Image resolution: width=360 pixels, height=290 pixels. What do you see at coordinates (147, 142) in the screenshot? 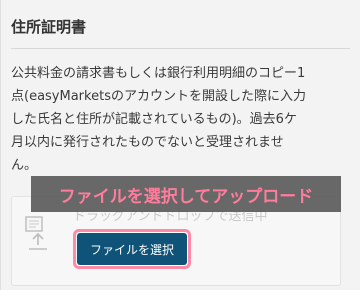
I see `description-line: 月以内に発行されたものでないと受理されませ` at bounding box center [147, 142].